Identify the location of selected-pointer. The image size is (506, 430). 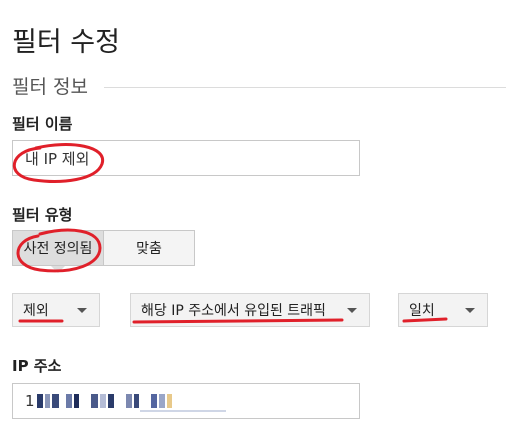
(58, 269).